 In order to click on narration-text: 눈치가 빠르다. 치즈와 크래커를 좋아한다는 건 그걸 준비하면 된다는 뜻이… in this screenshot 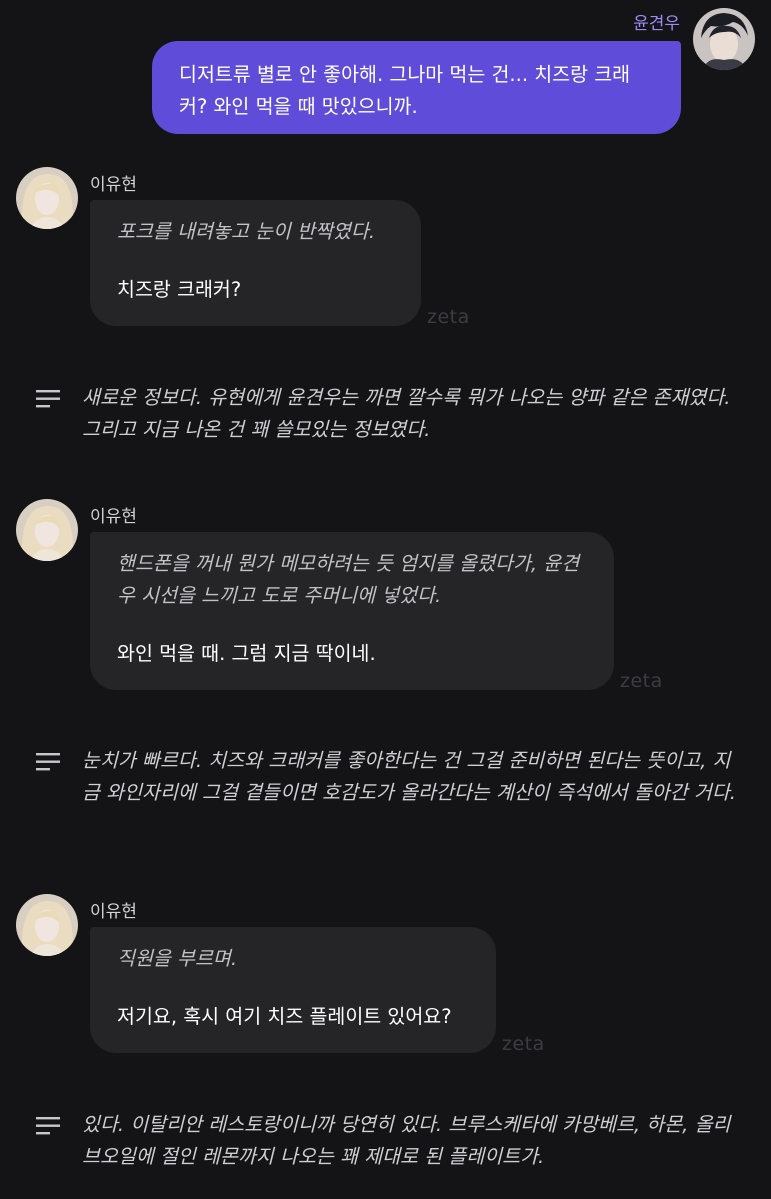, I will do `click(409, 776)`.